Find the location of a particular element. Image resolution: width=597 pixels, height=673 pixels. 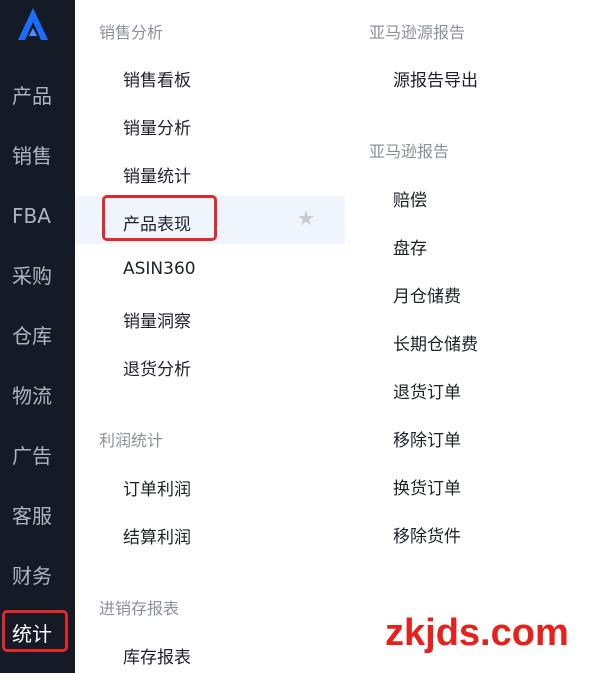

menu-item-removal-orders: 移除订单 is located at coordinates (427, 438).